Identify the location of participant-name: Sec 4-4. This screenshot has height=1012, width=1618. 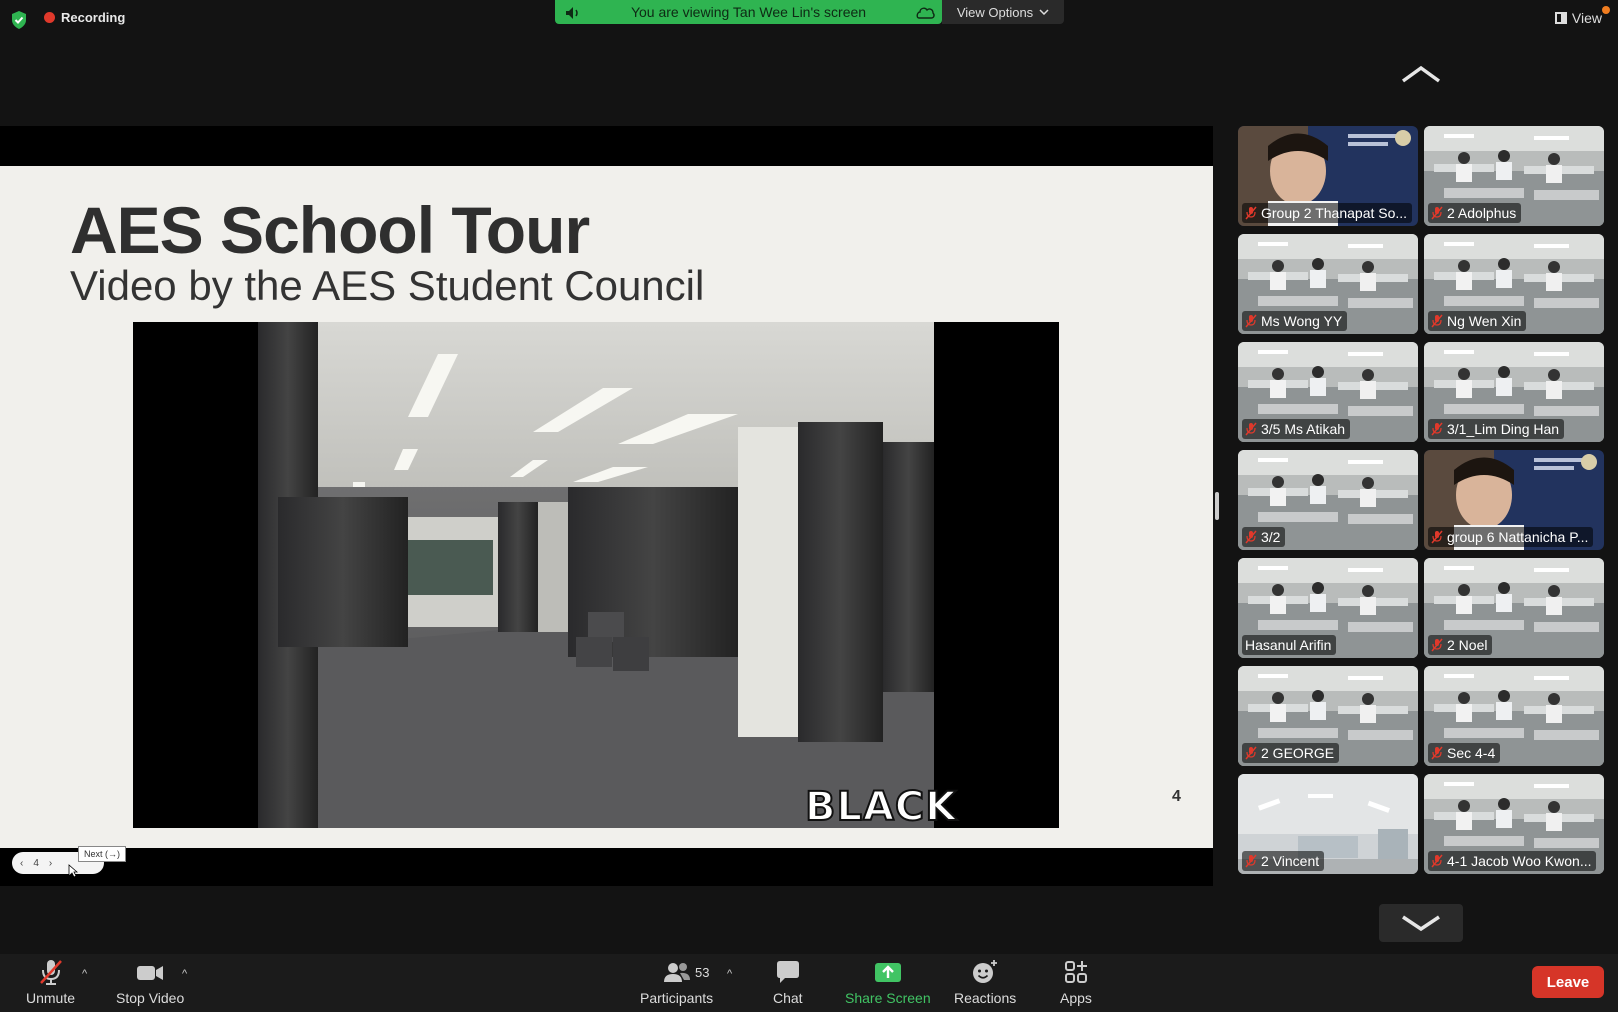
(1471, 753).